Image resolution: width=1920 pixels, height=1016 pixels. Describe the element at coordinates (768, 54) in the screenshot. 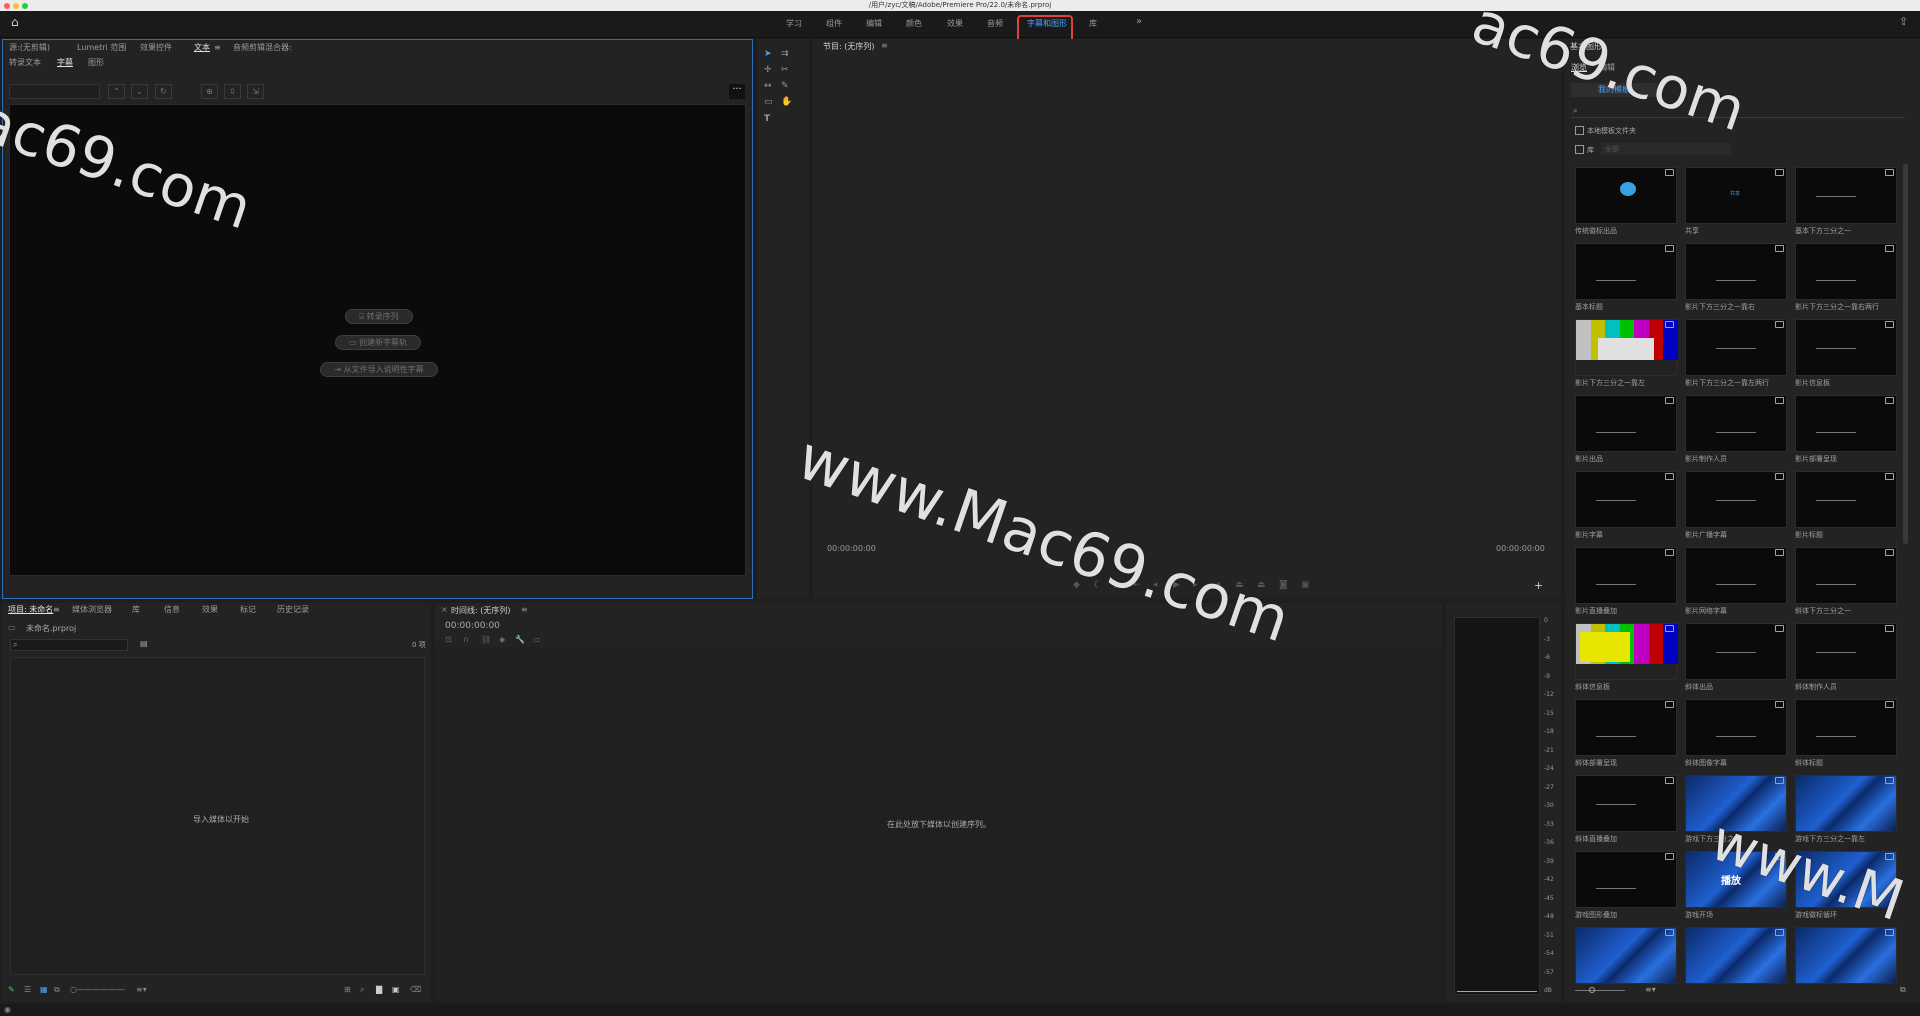

I see `selection-tool-icon: ➤` at that location.